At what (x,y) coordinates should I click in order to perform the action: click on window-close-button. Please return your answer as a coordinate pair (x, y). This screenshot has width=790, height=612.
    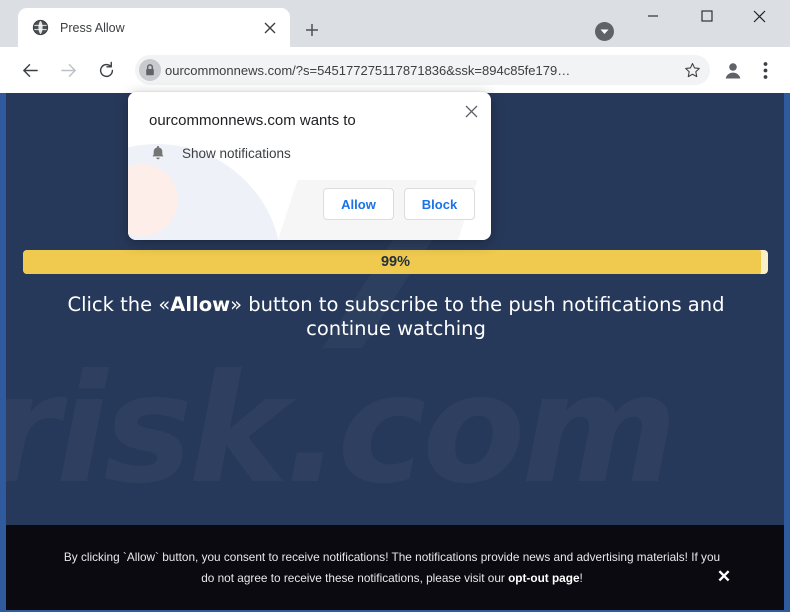
    Looking at the image, I should click on (759, 16).